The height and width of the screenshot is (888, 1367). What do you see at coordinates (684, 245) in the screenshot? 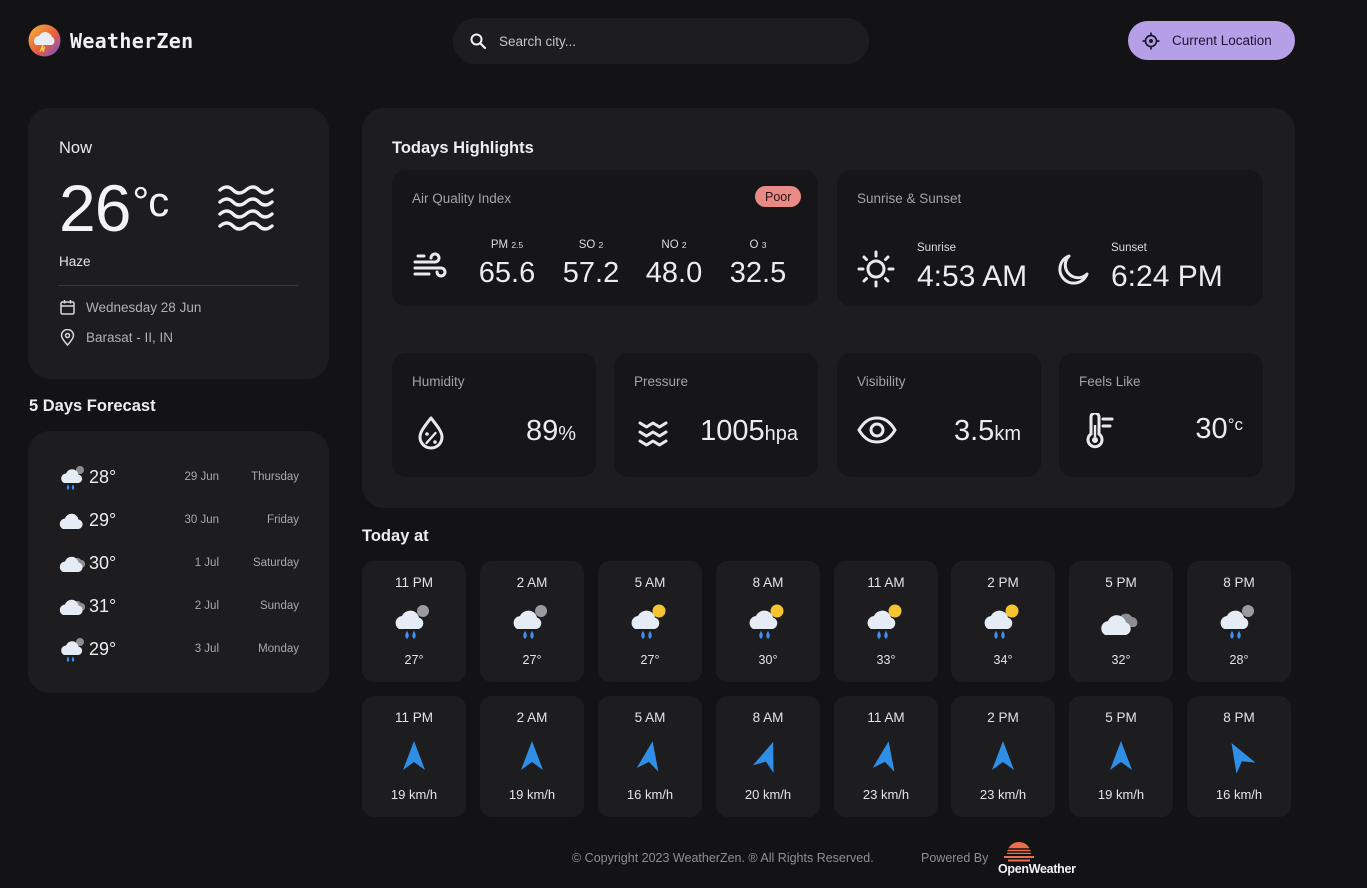
I see `pollutant-subscript: 2` at bounding box center [684, 245].